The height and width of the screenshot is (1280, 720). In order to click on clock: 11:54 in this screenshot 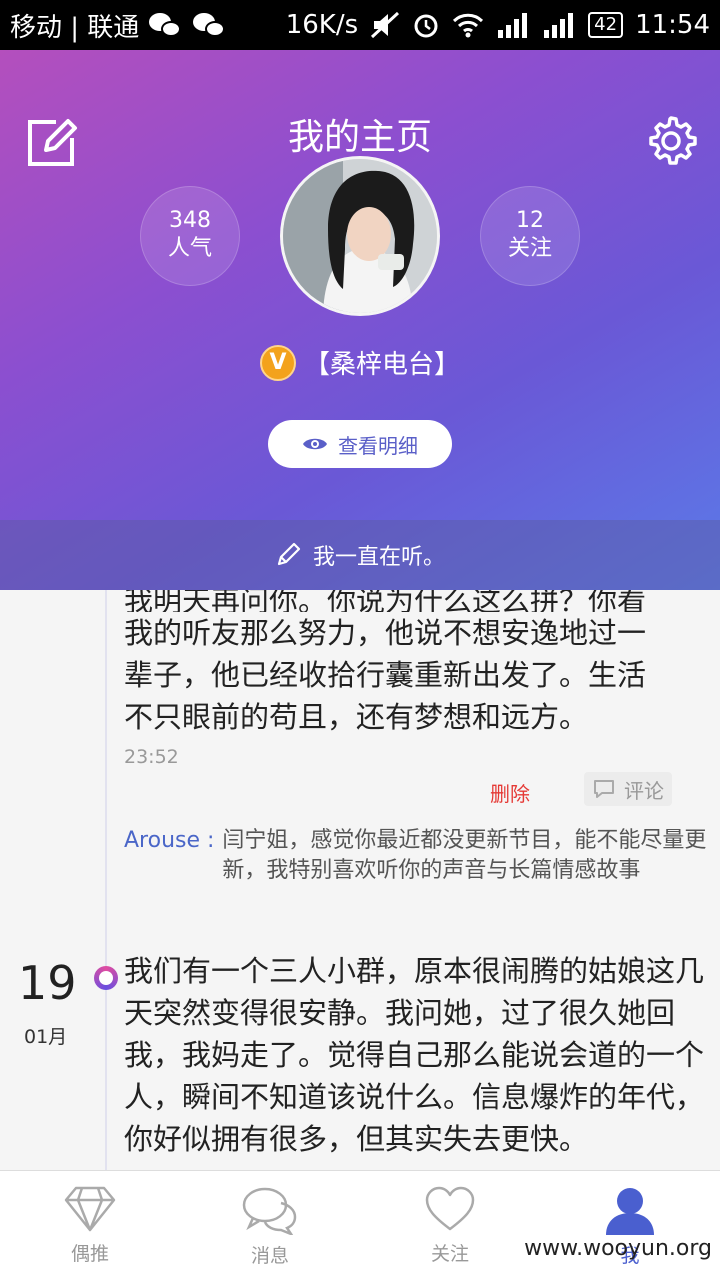, I will do `click(672, 25)`.